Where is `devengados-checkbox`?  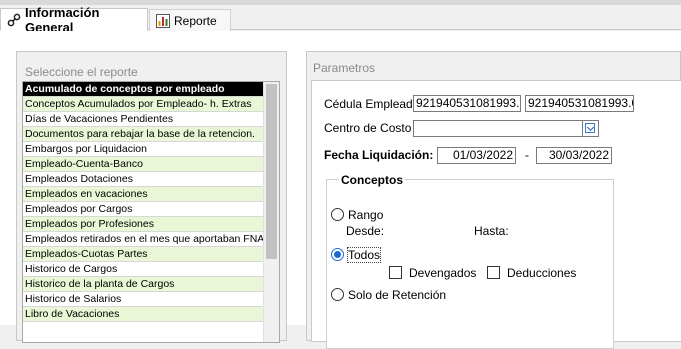
devengados-checkbox is located at coordinates (395, 272).